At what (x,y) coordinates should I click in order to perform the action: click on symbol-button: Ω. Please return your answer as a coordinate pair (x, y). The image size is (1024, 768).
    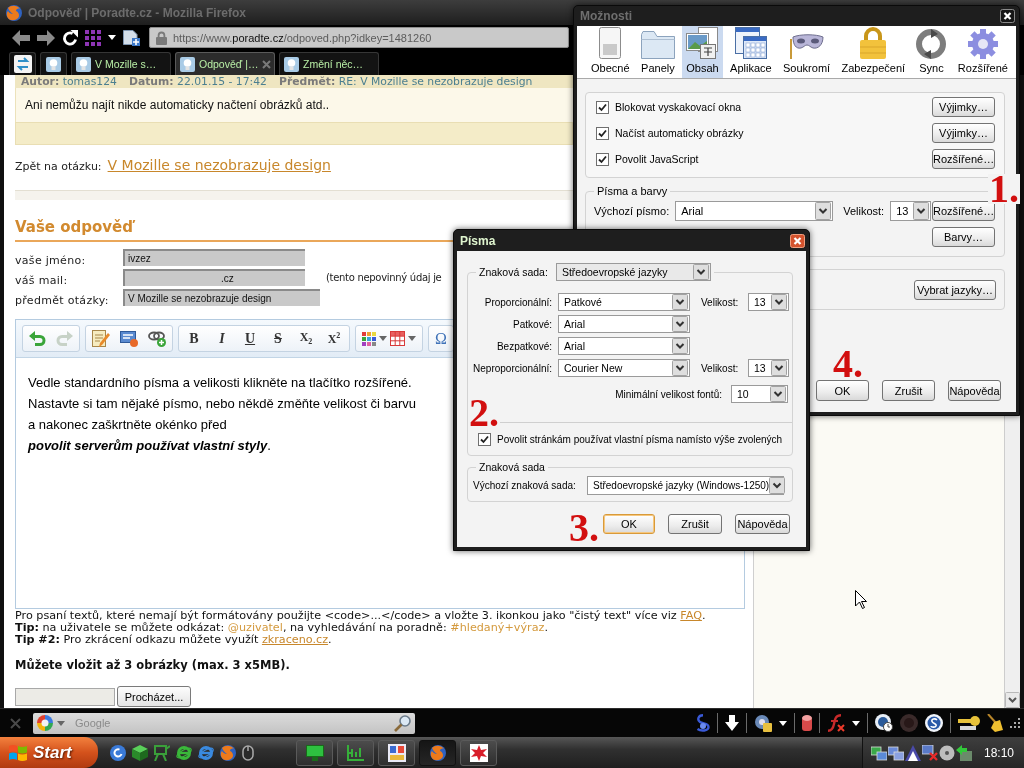
    Looking at the image, I should click on (441, 338).